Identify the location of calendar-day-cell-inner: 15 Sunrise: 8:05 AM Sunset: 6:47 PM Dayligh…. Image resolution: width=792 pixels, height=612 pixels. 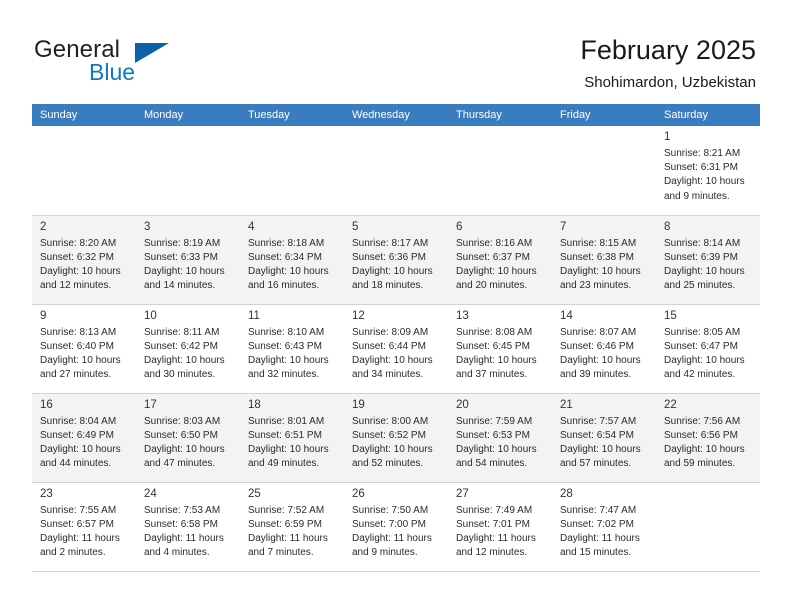
(708, 344).